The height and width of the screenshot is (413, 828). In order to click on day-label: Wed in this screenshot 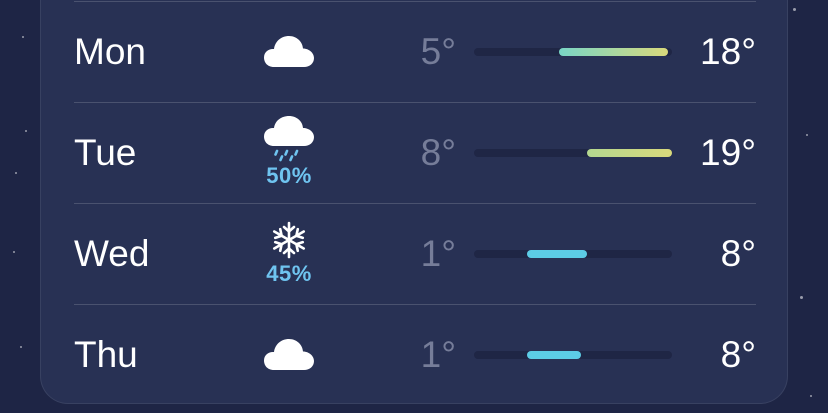, I will do `click(112, 253)`.